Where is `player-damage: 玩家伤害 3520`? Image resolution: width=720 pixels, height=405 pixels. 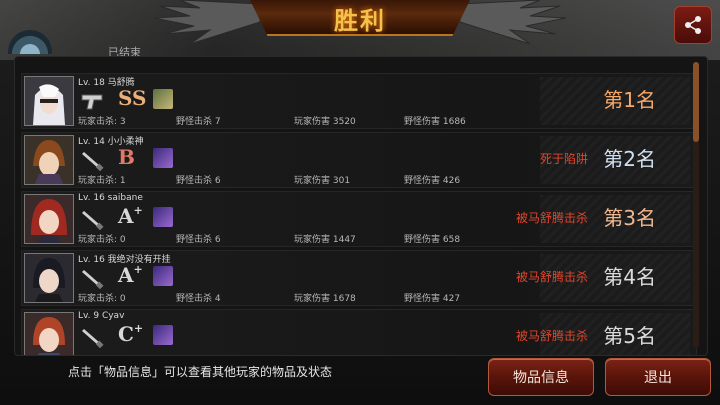
player-damage: 玩家伤害 3520 is located at coordinates (325, 122).